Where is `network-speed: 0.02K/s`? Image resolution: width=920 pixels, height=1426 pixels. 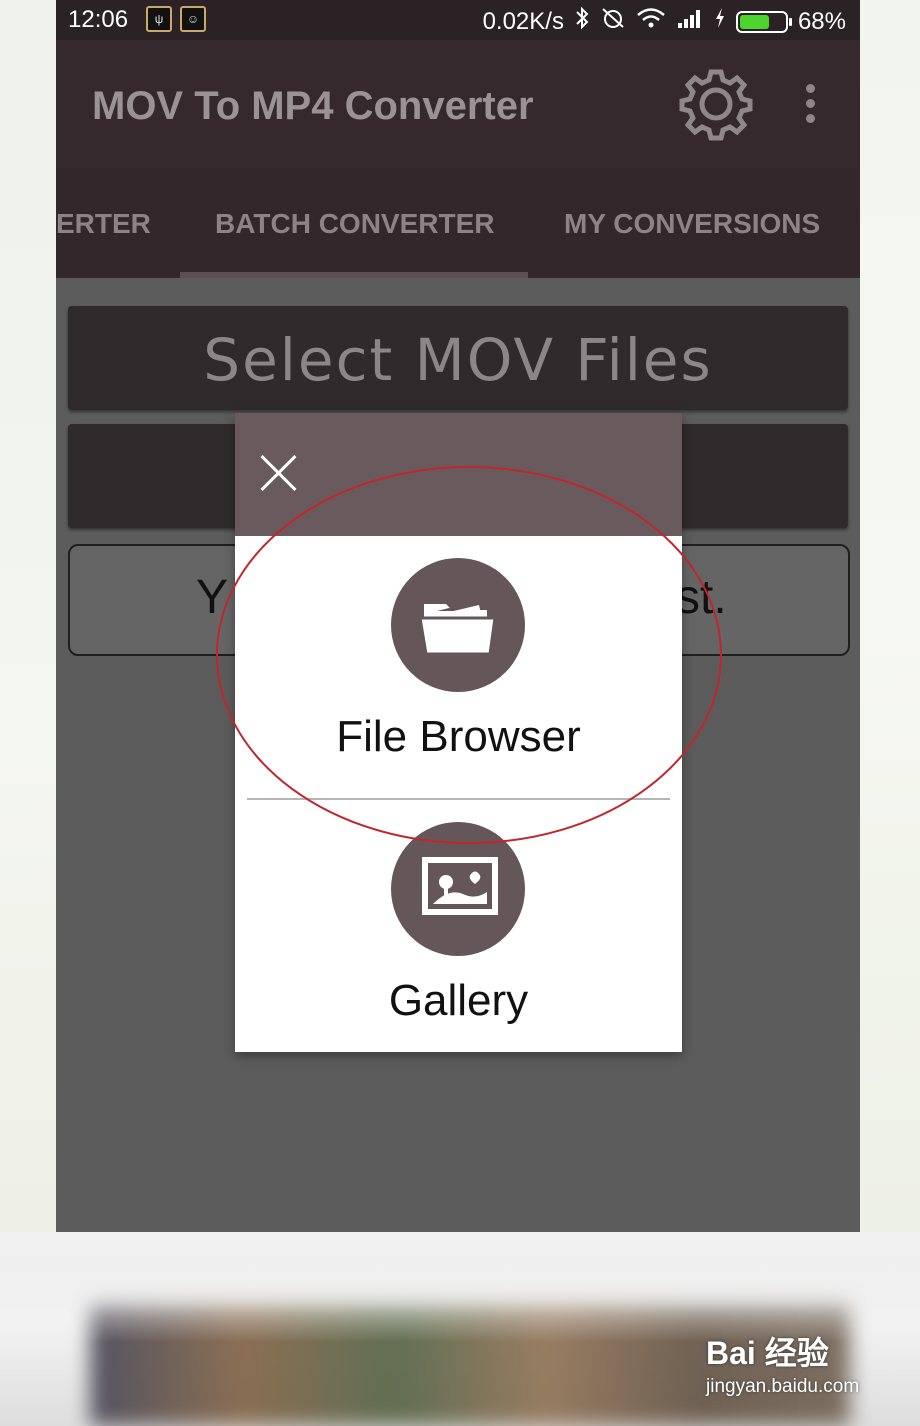 network-speed: 0.02K/s is located at coordinates (523, 21).